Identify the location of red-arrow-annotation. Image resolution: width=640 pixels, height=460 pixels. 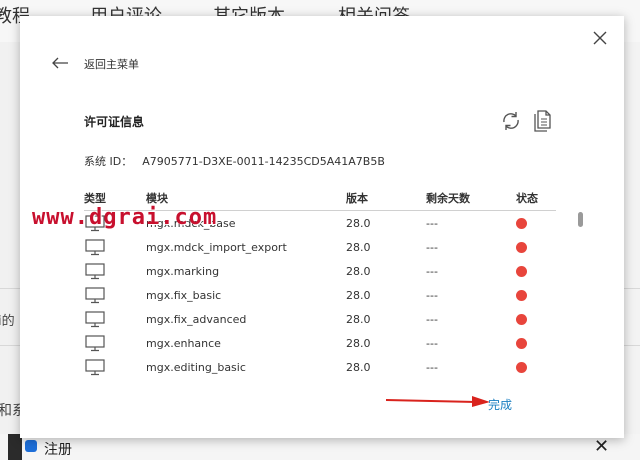
(437, 401).